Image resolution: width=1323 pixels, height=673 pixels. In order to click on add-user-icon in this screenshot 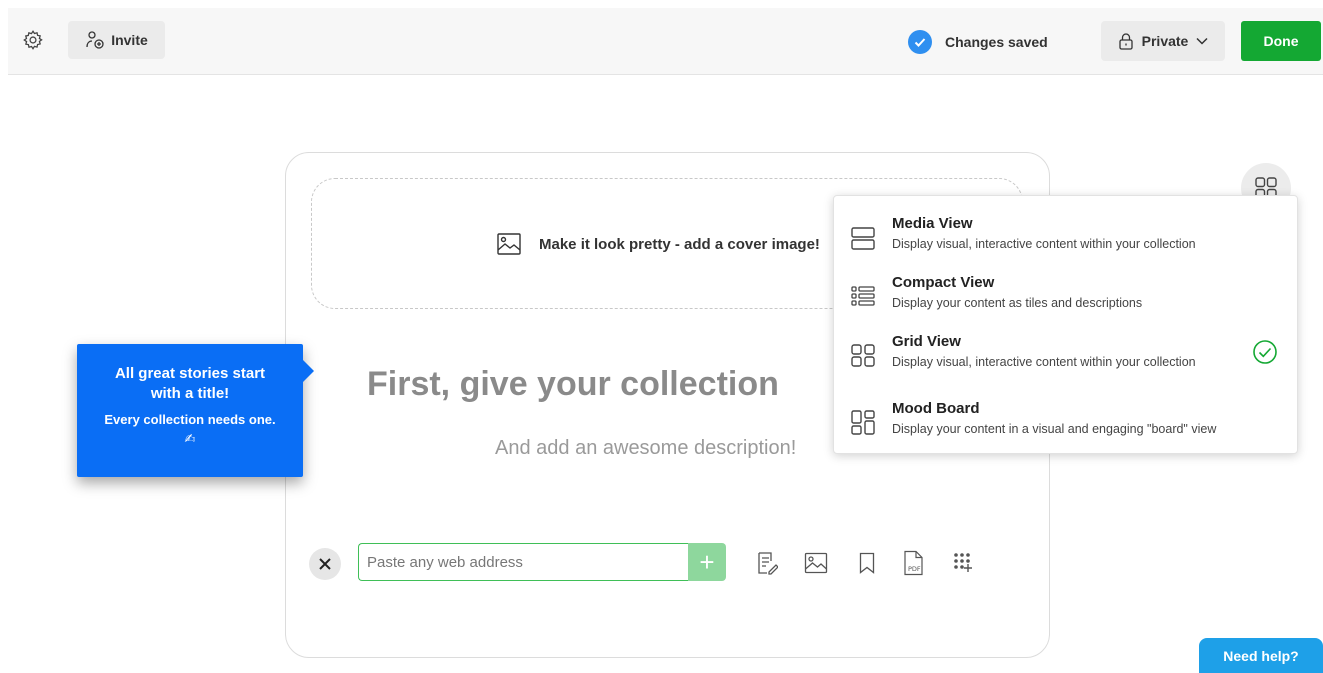, I will do `click(95, 40)`.